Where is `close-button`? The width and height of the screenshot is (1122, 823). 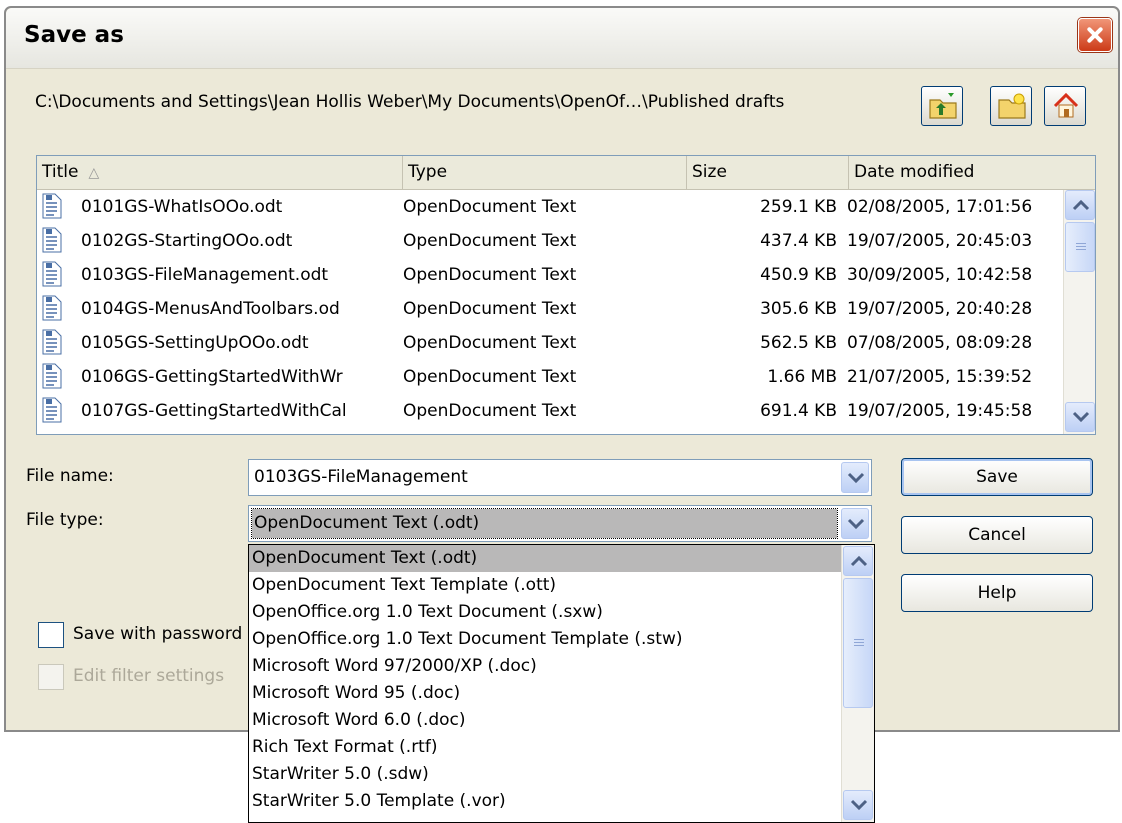
close-button is located at coordinates (1095, 35).